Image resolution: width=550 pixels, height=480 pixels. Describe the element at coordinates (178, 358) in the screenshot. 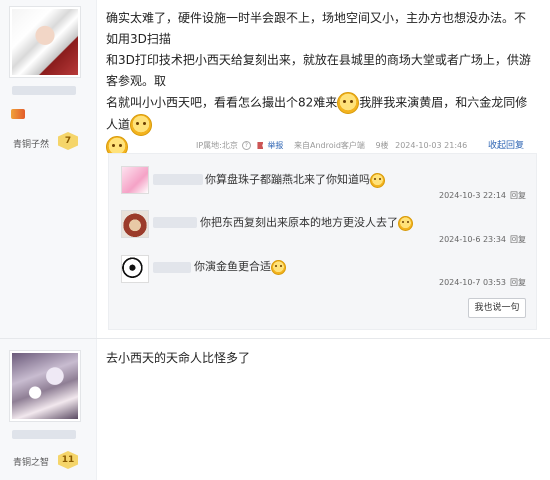

I see `post-text-line: 去小西天的天命人比怪多了` at that location.